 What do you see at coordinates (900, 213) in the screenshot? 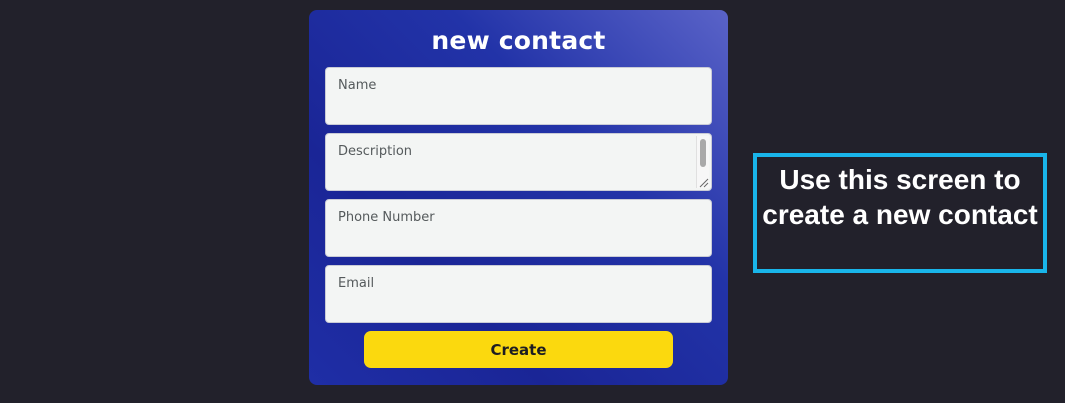
I see `instruction-callout: Use this screen to create a new contact` at bounding box center [900, 213].